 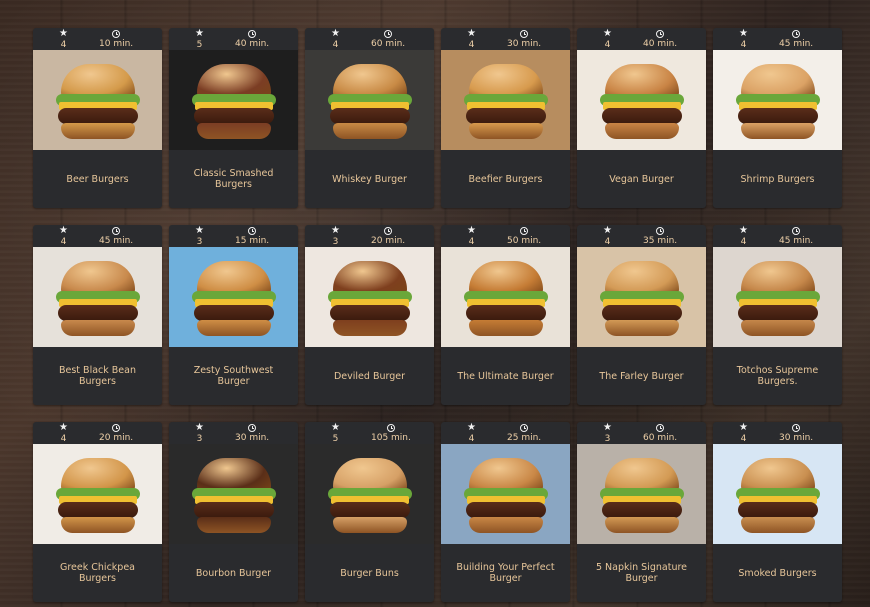 I want to click on cook-time: 20 min., so click(x=388, y=236).